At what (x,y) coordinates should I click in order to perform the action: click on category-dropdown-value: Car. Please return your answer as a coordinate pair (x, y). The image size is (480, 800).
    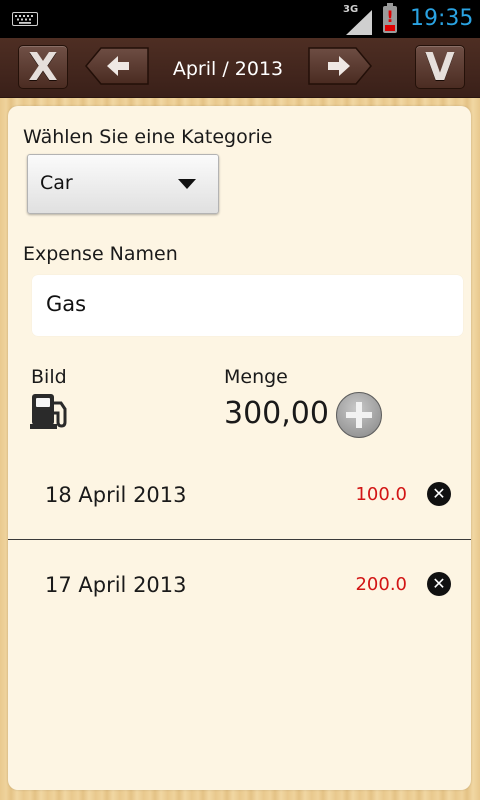
    Looking at the image, I should click on (56, 183).